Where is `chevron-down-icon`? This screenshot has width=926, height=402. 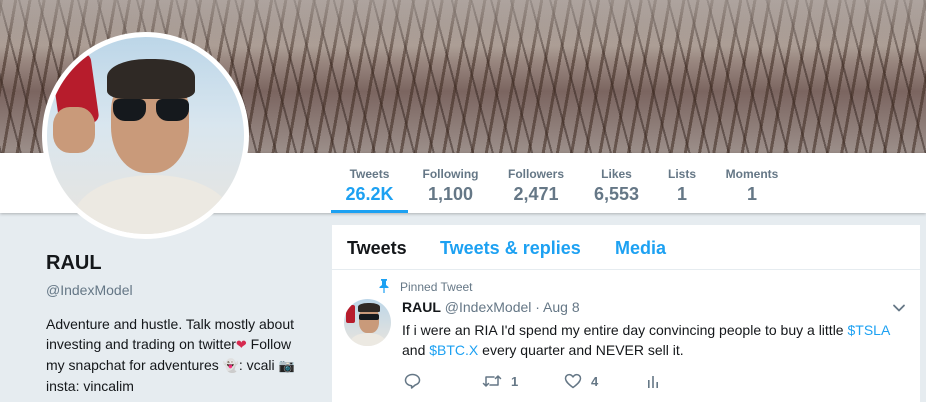
chevron-down-icon is located at coordinates (899, 308).